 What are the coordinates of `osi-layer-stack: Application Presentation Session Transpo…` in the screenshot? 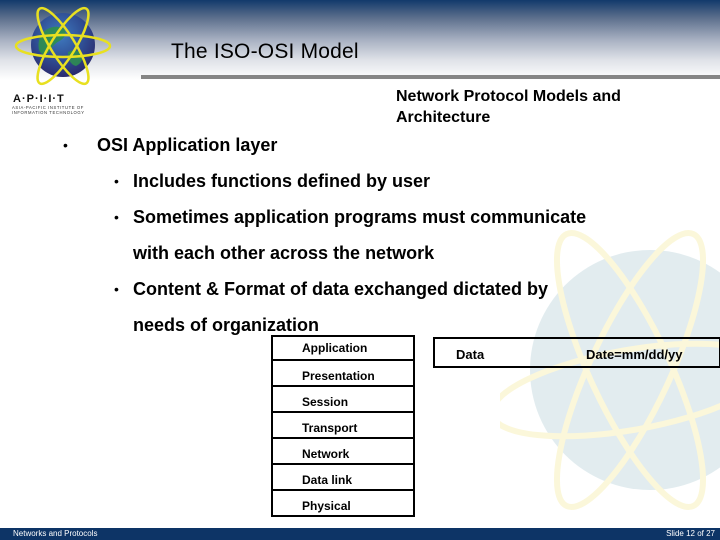 It's located at (343, 426).